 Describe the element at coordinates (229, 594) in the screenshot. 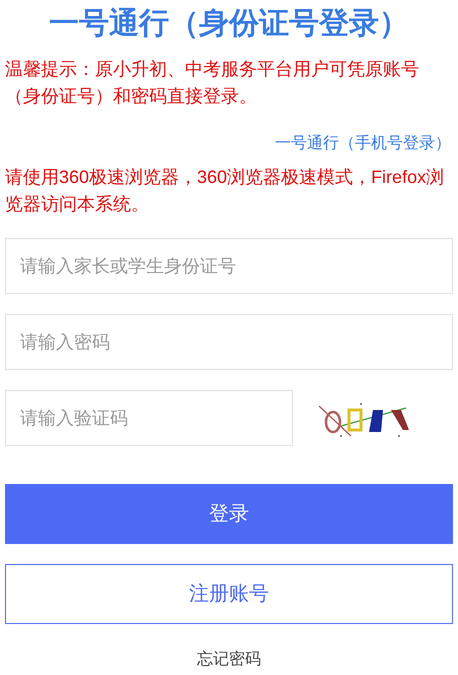

I see `register-button: 注册账号` at that location.